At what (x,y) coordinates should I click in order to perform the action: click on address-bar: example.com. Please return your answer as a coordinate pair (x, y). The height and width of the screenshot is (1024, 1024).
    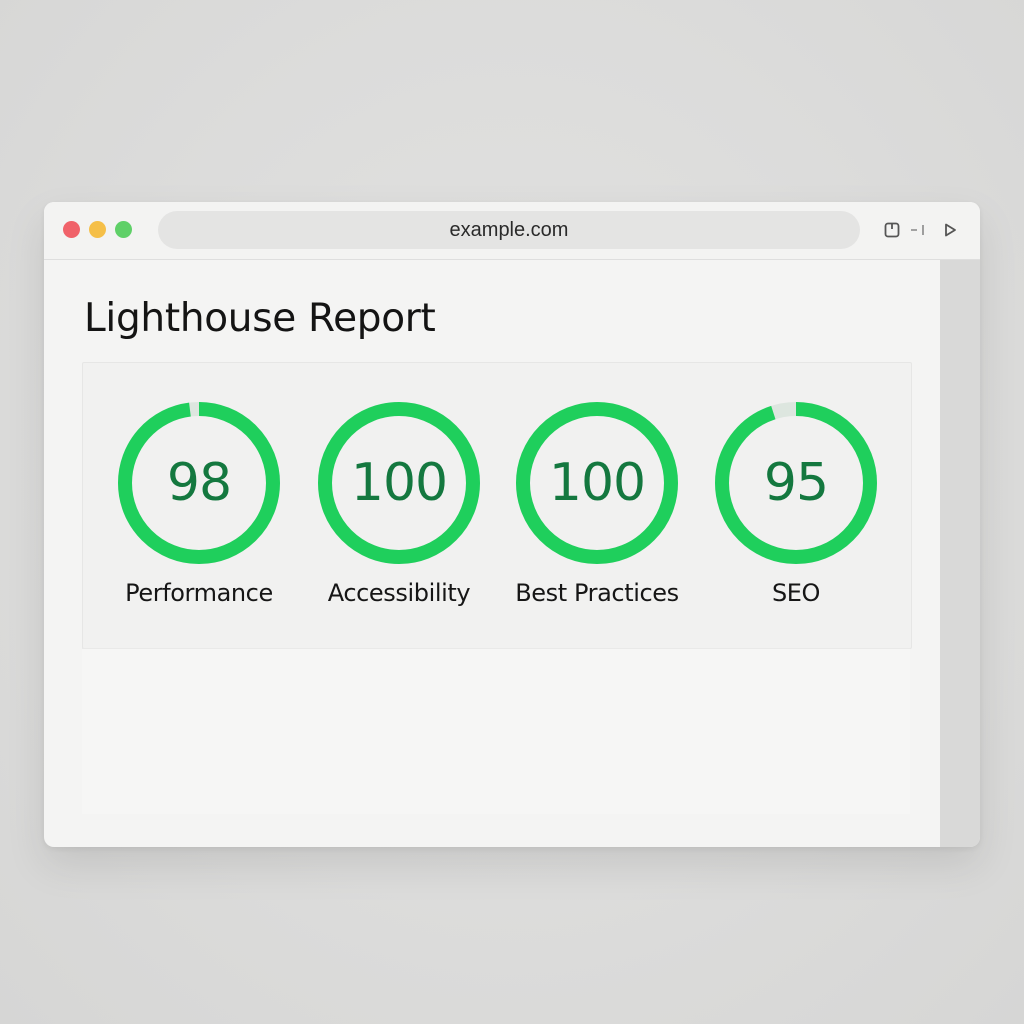
    Looking at the image, I should click on (509, 230).